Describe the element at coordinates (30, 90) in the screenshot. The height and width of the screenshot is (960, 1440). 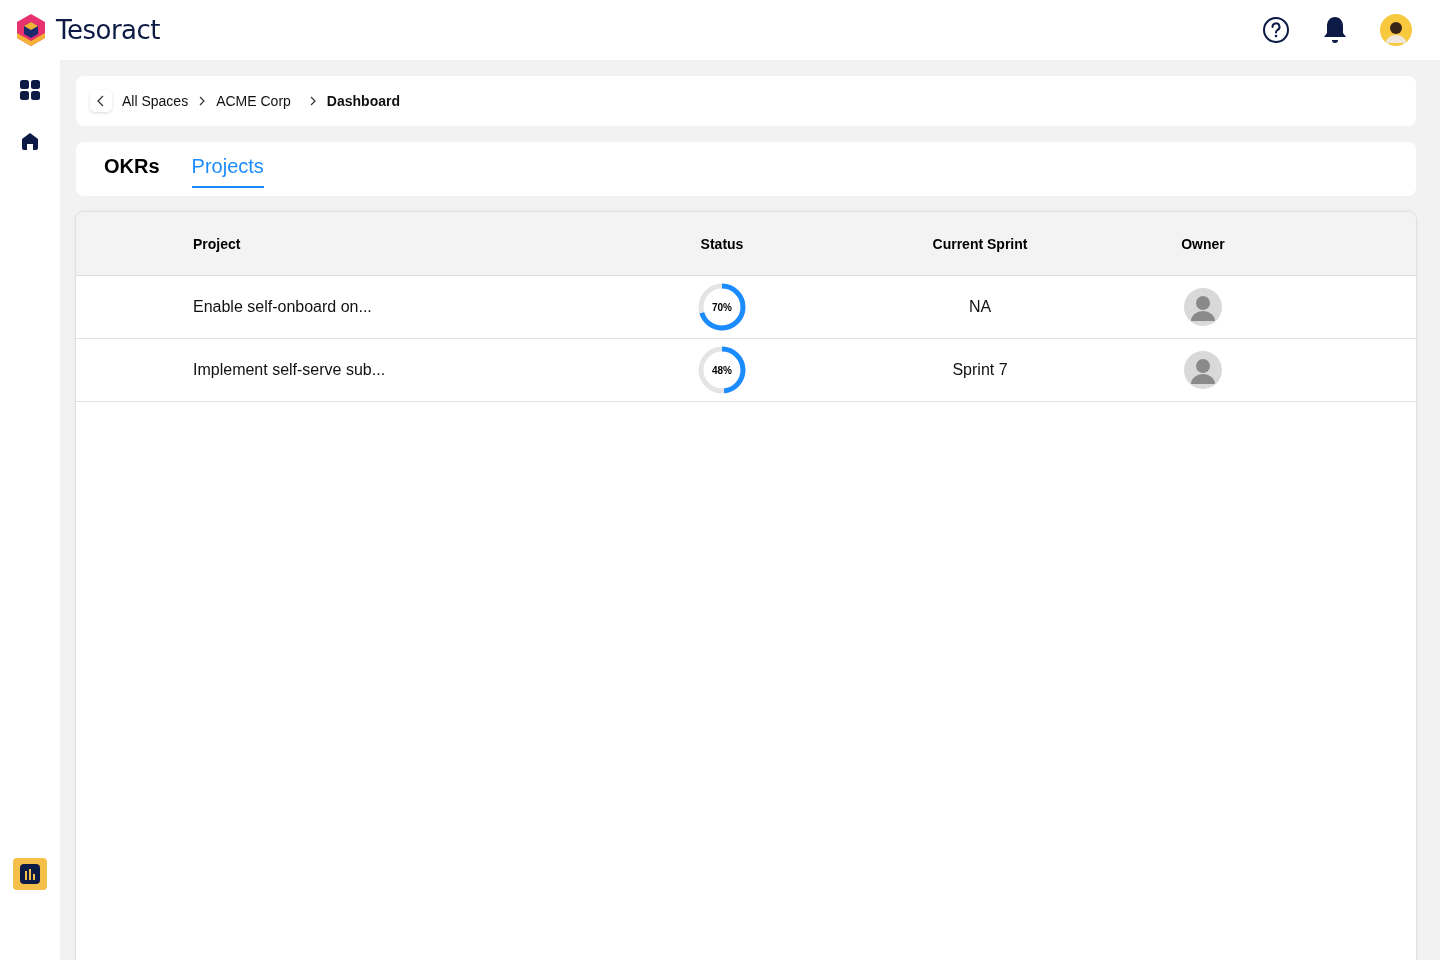
I see `grid-icon` at that location.